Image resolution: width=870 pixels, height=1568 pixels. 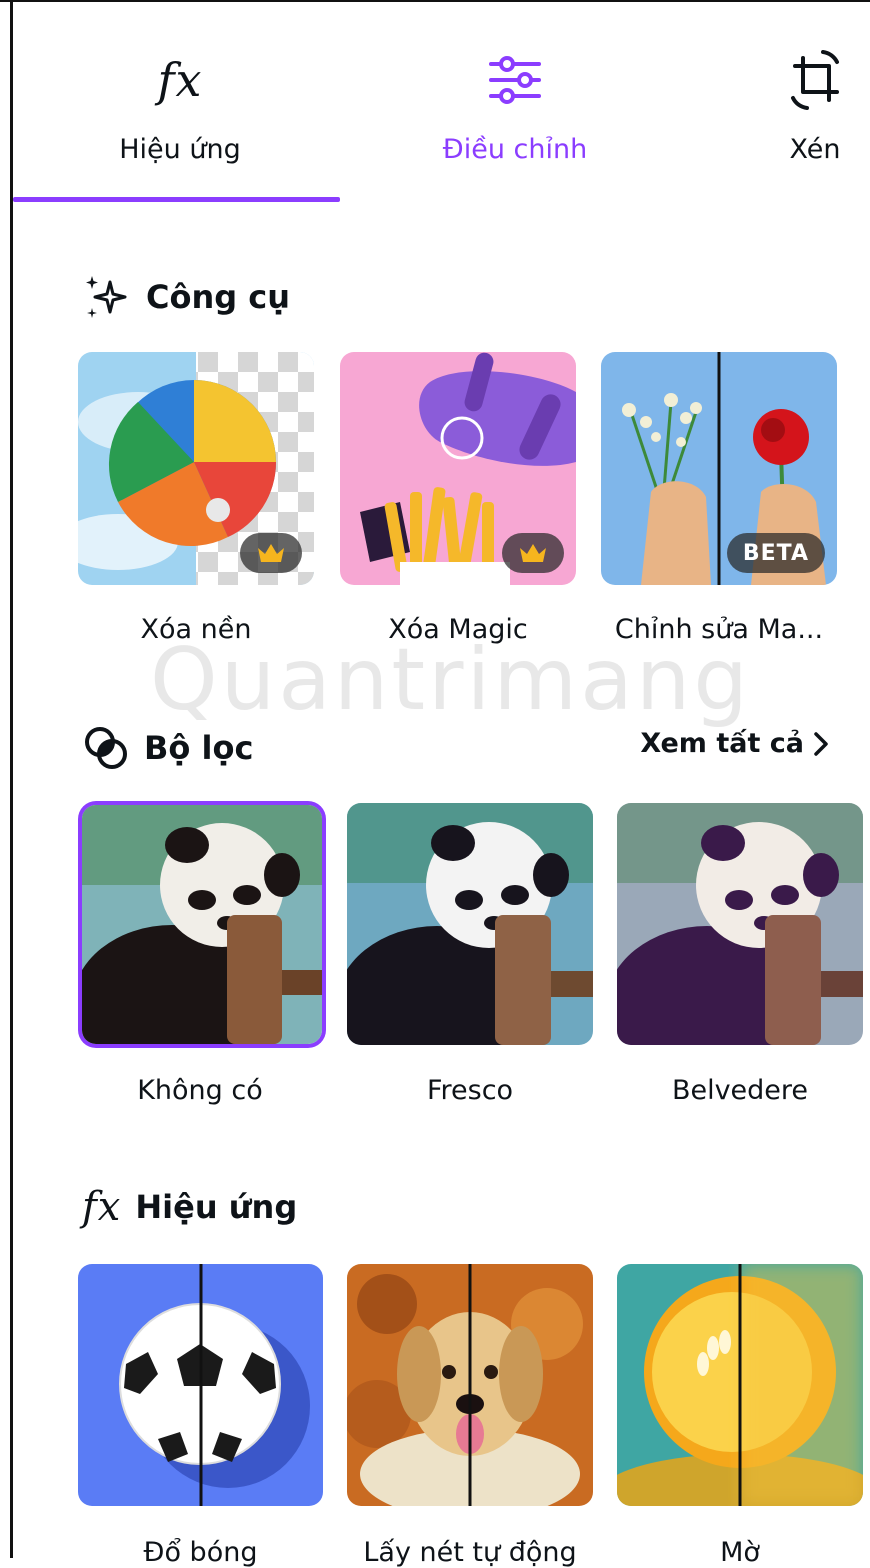 I want to click on blur-thumbnail, so click(x=740, y=1385).